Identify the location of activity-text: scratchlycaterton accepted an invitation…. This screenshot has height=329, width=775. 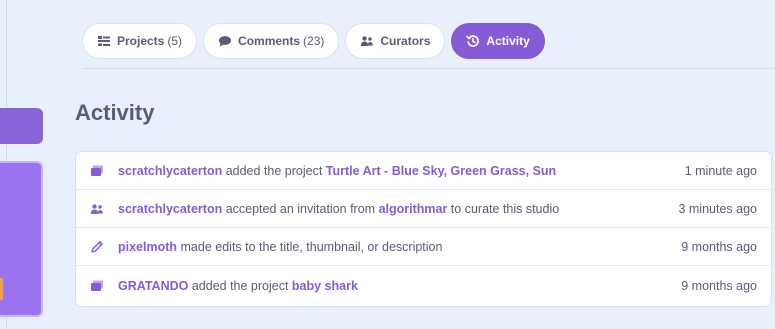
(338, 209).